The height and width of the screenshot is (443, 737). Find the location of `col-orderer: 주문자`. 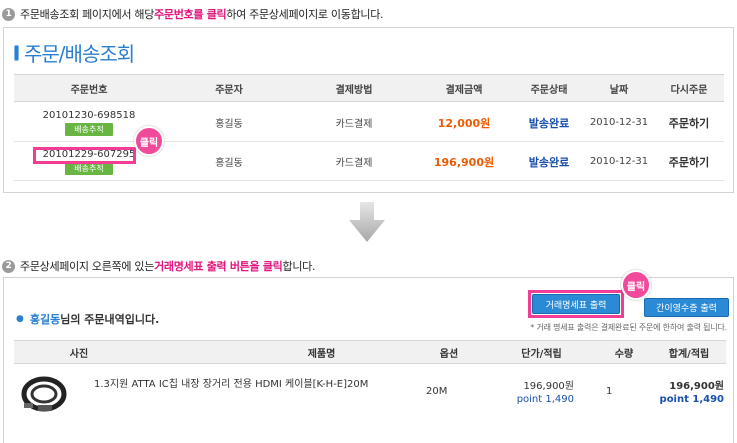

col-orderer: 주문자 is located at coordinates (229, 90).